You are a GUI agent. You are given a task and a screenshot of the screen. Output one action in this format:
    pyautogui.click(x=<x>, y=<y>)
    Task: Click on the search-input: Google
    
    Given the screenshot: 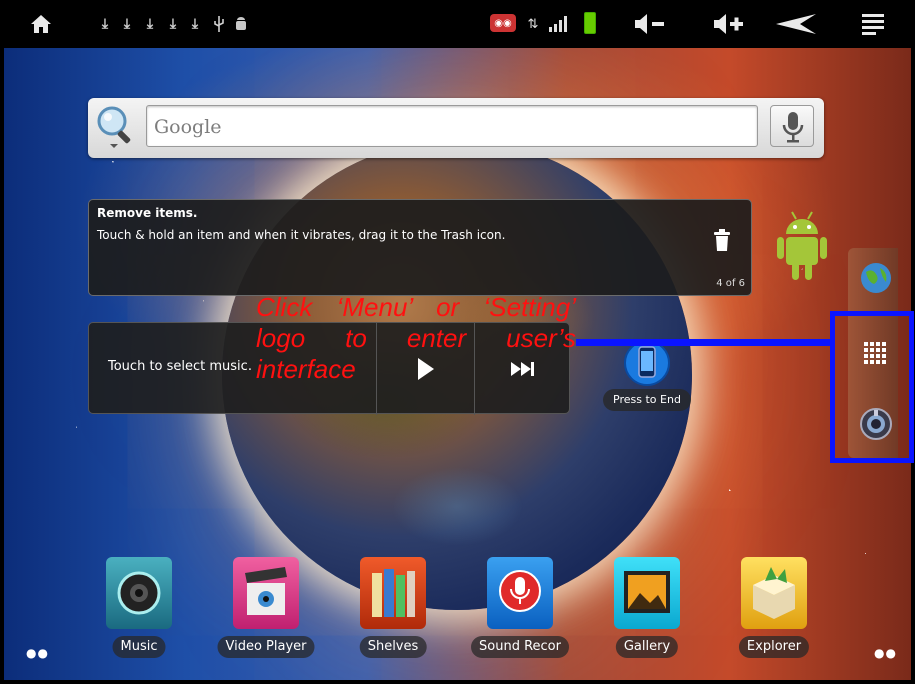 What is the action you would take?
    pyautogui.click(x=452, y=126)
    